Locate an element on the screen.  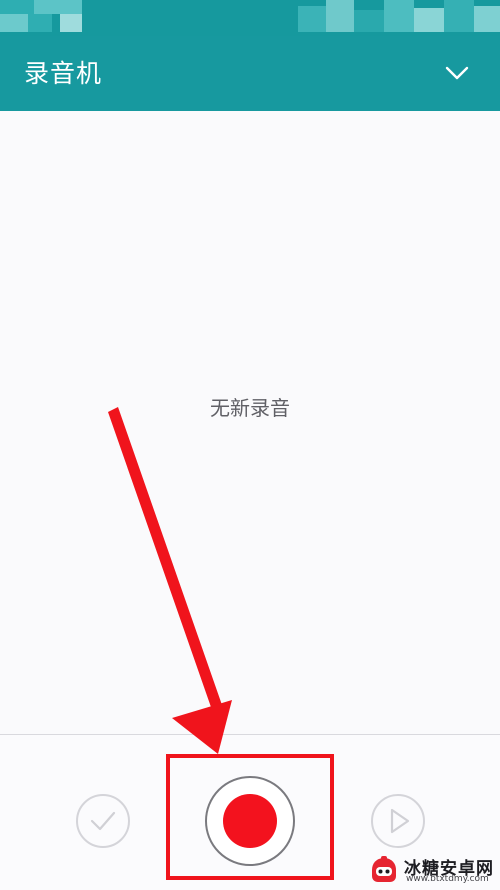
record-button is located at coordinates (250, 821).